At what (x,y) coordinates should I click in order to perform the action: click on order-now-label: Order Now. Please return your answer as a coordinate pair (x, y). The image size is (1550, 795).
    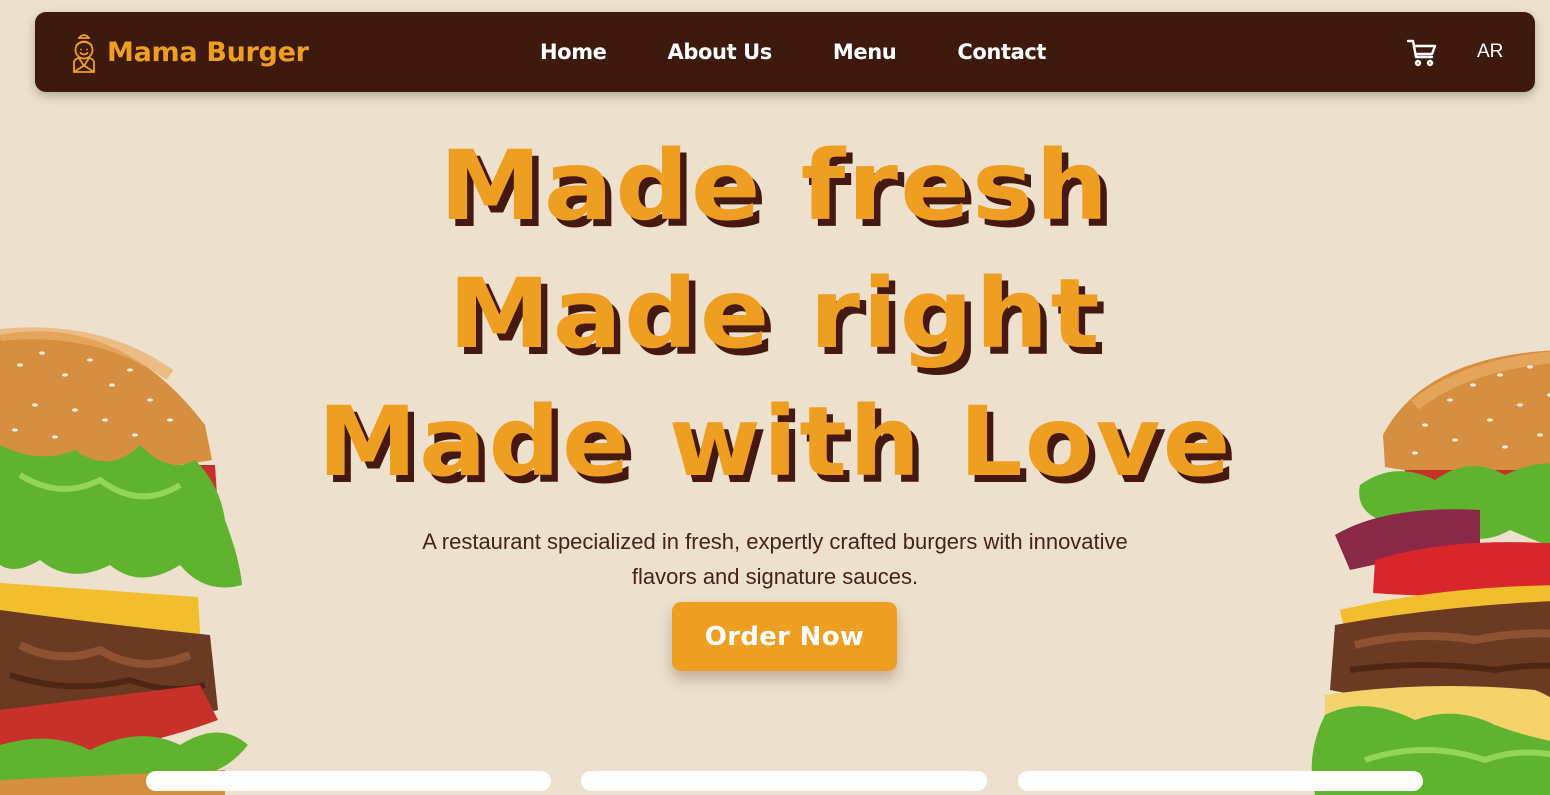
    Looking at the image, I should click on (784, 636).